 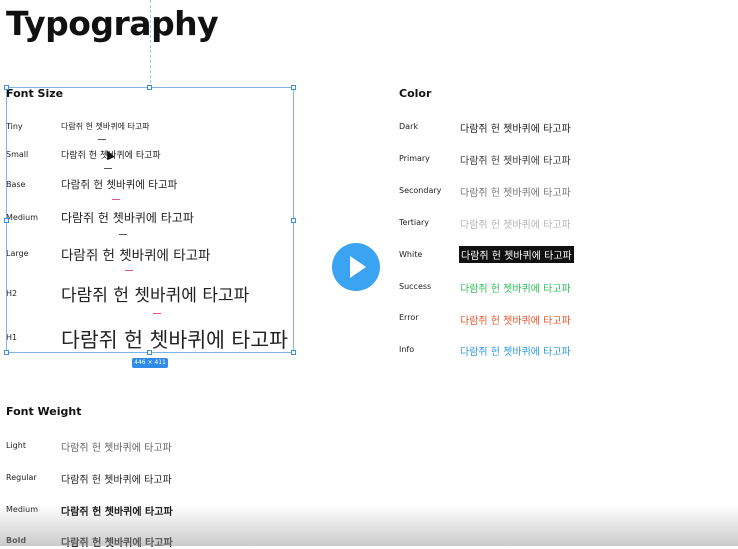 I want to click on color-label-tertiary: Tertiary, so click(x=414, y=222).